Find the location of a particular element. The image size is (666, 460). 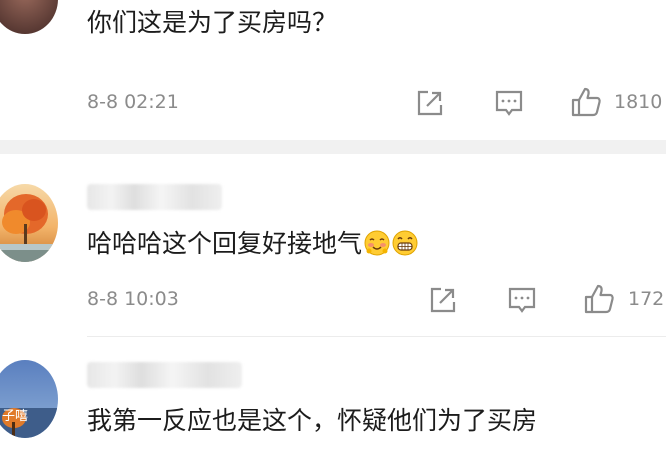

like-count: 172 is located at coordinates (646, 299).